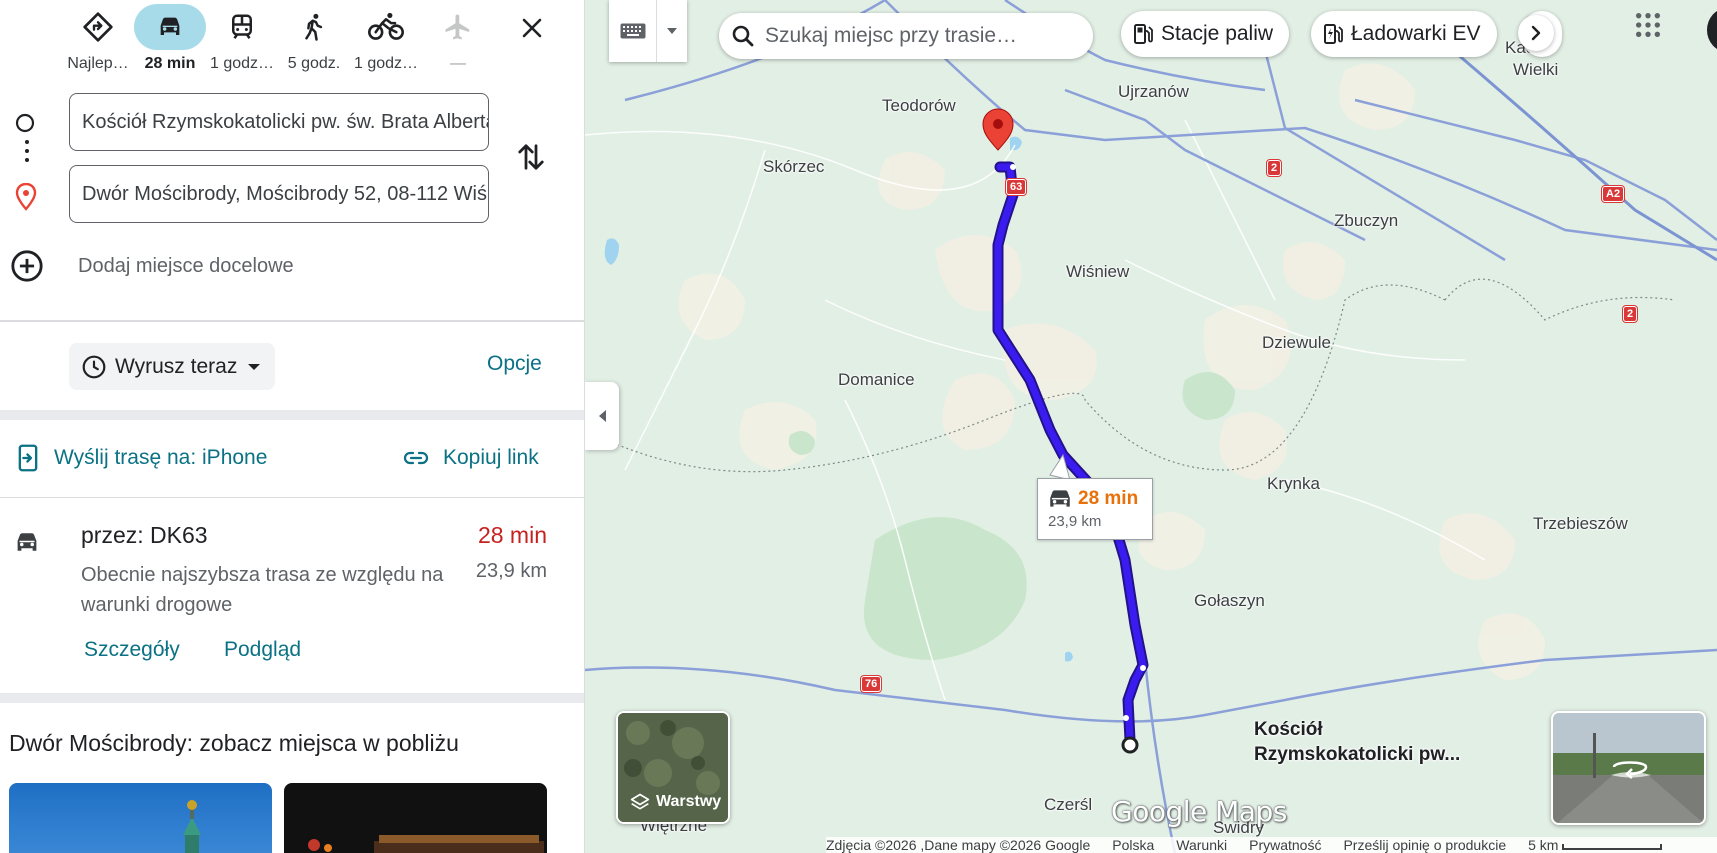  I want to click on plane-icon, so click(458, 27).